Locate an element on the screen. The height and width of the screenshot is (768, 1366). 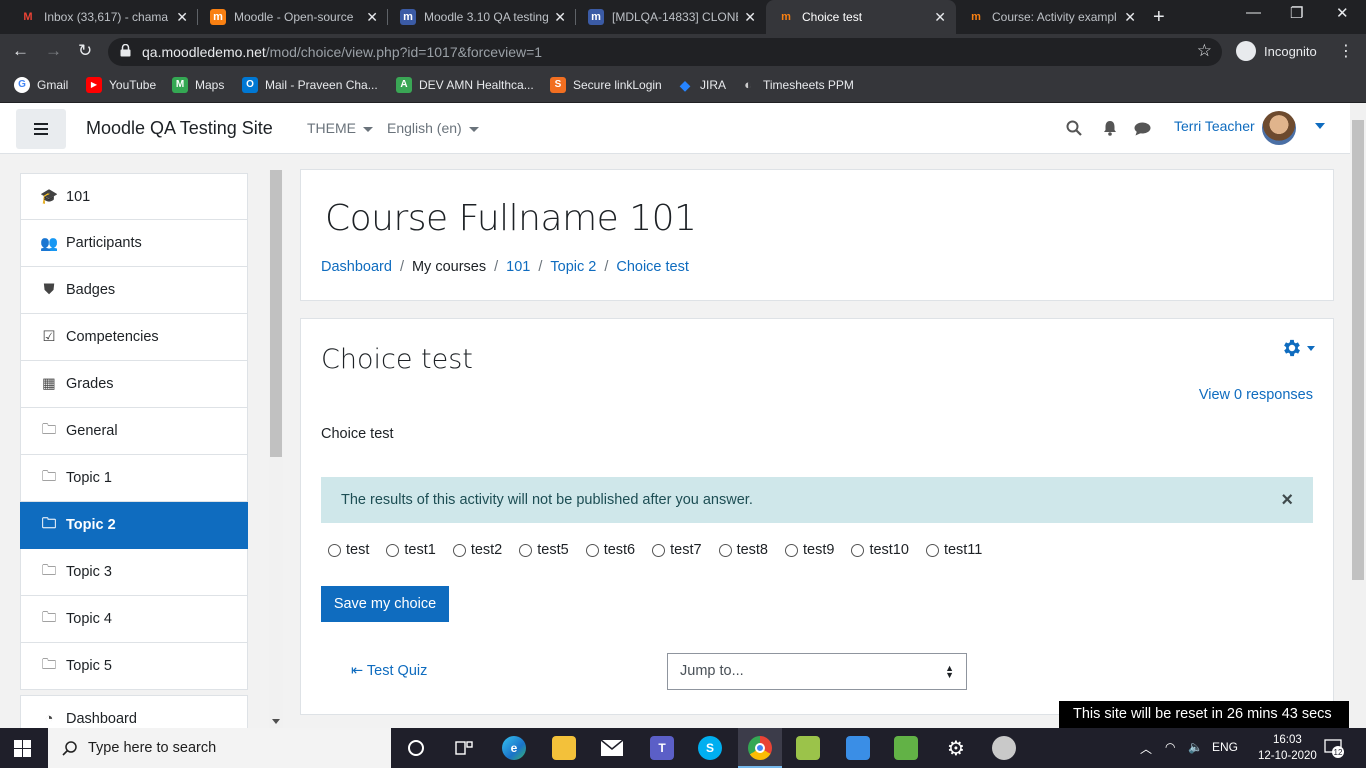
search-icon is located at coordinates (1074, 128).